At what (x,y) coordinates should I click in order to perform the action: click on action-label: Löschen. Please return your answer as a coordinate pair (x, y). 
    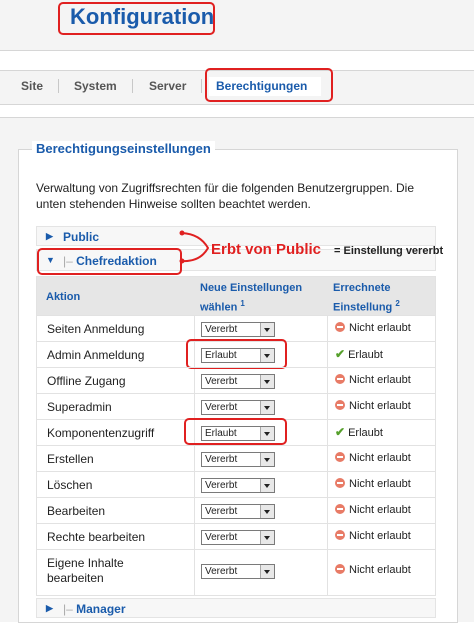
    Looking at the image, I should click on (70, 485).